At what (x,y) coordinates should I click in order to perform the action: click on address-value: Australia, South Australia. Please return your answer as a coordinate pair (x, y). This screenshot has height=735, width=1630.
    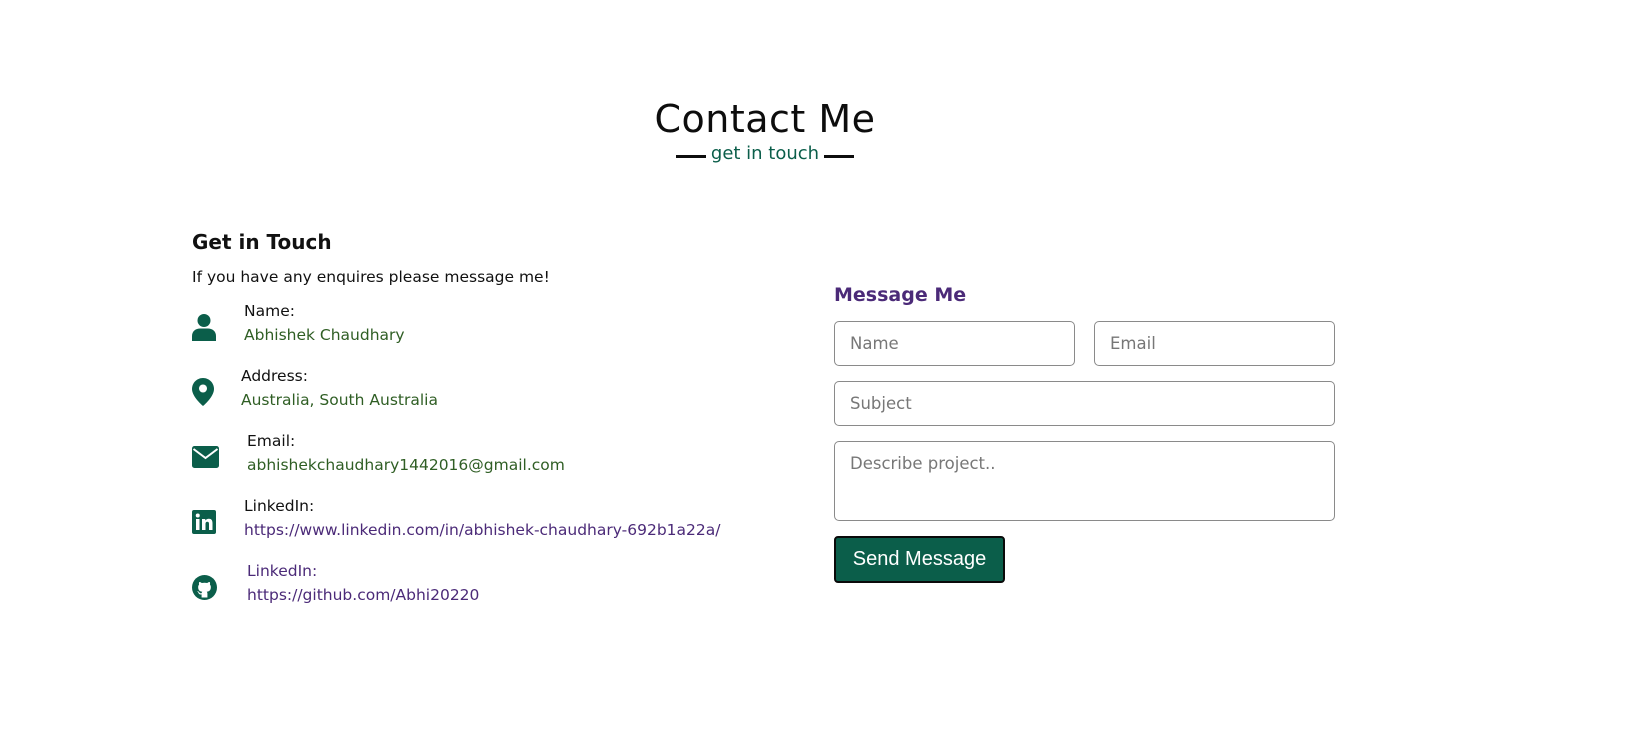
    Looking at the image, I should click on (339, 400).